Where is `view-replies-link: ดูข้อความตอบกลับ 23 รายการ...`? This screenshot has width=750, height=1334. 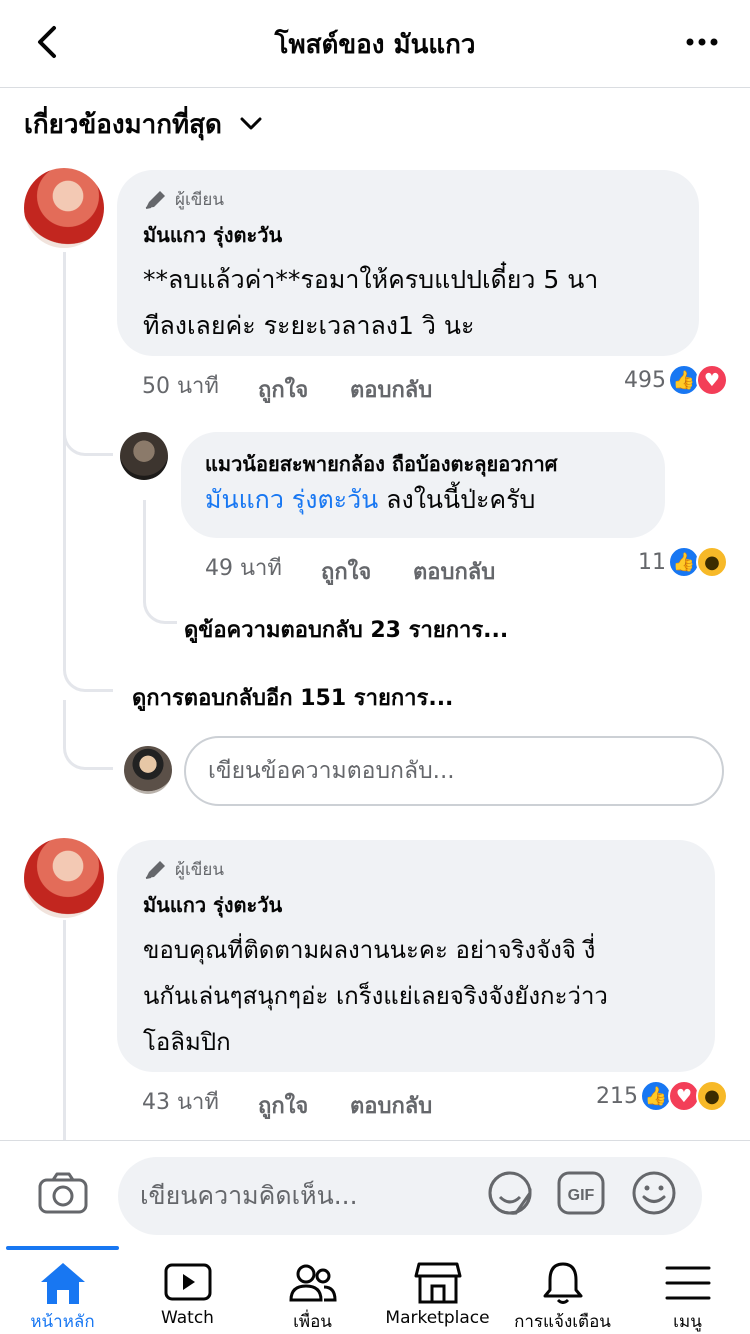
view-replies-link: ดูข้อความตอบกลับ 23 รายการ... is located at coordinates (346, 629).